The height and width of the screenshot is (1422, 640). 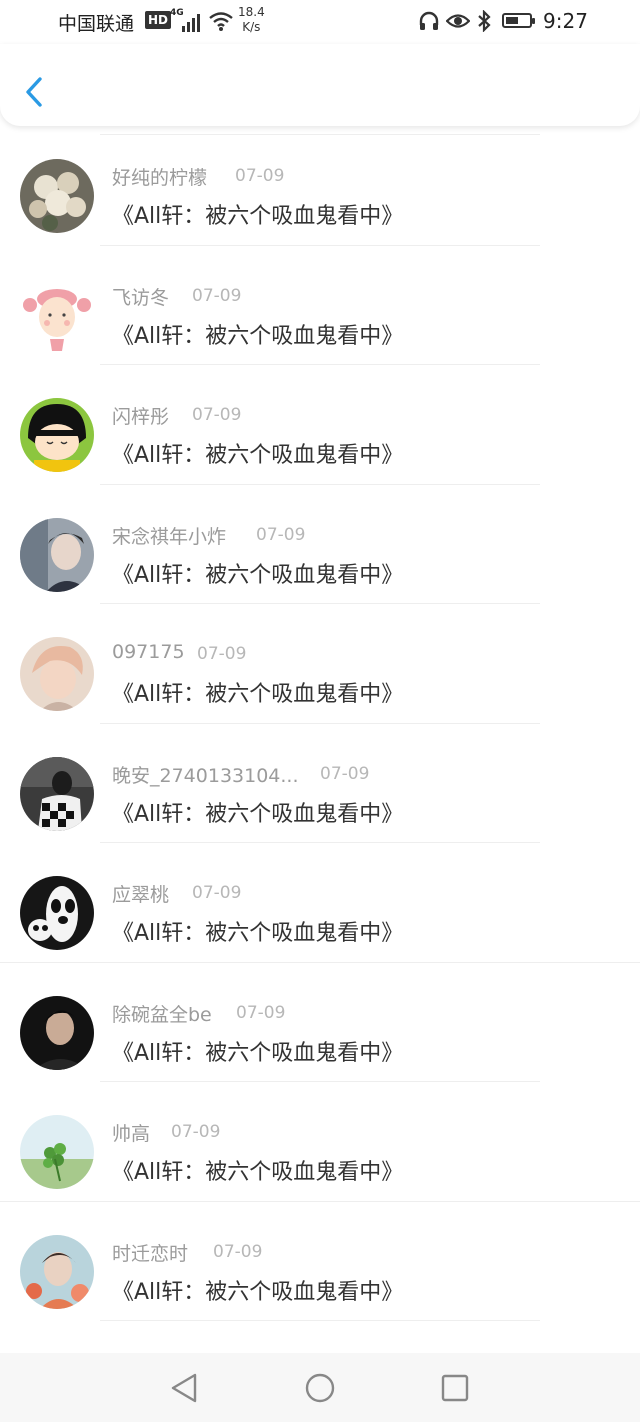 What do you see at coordinates (140, 415) in the screenshot?
I see `username: 闪梓彤` at bounding box center [140, 415].